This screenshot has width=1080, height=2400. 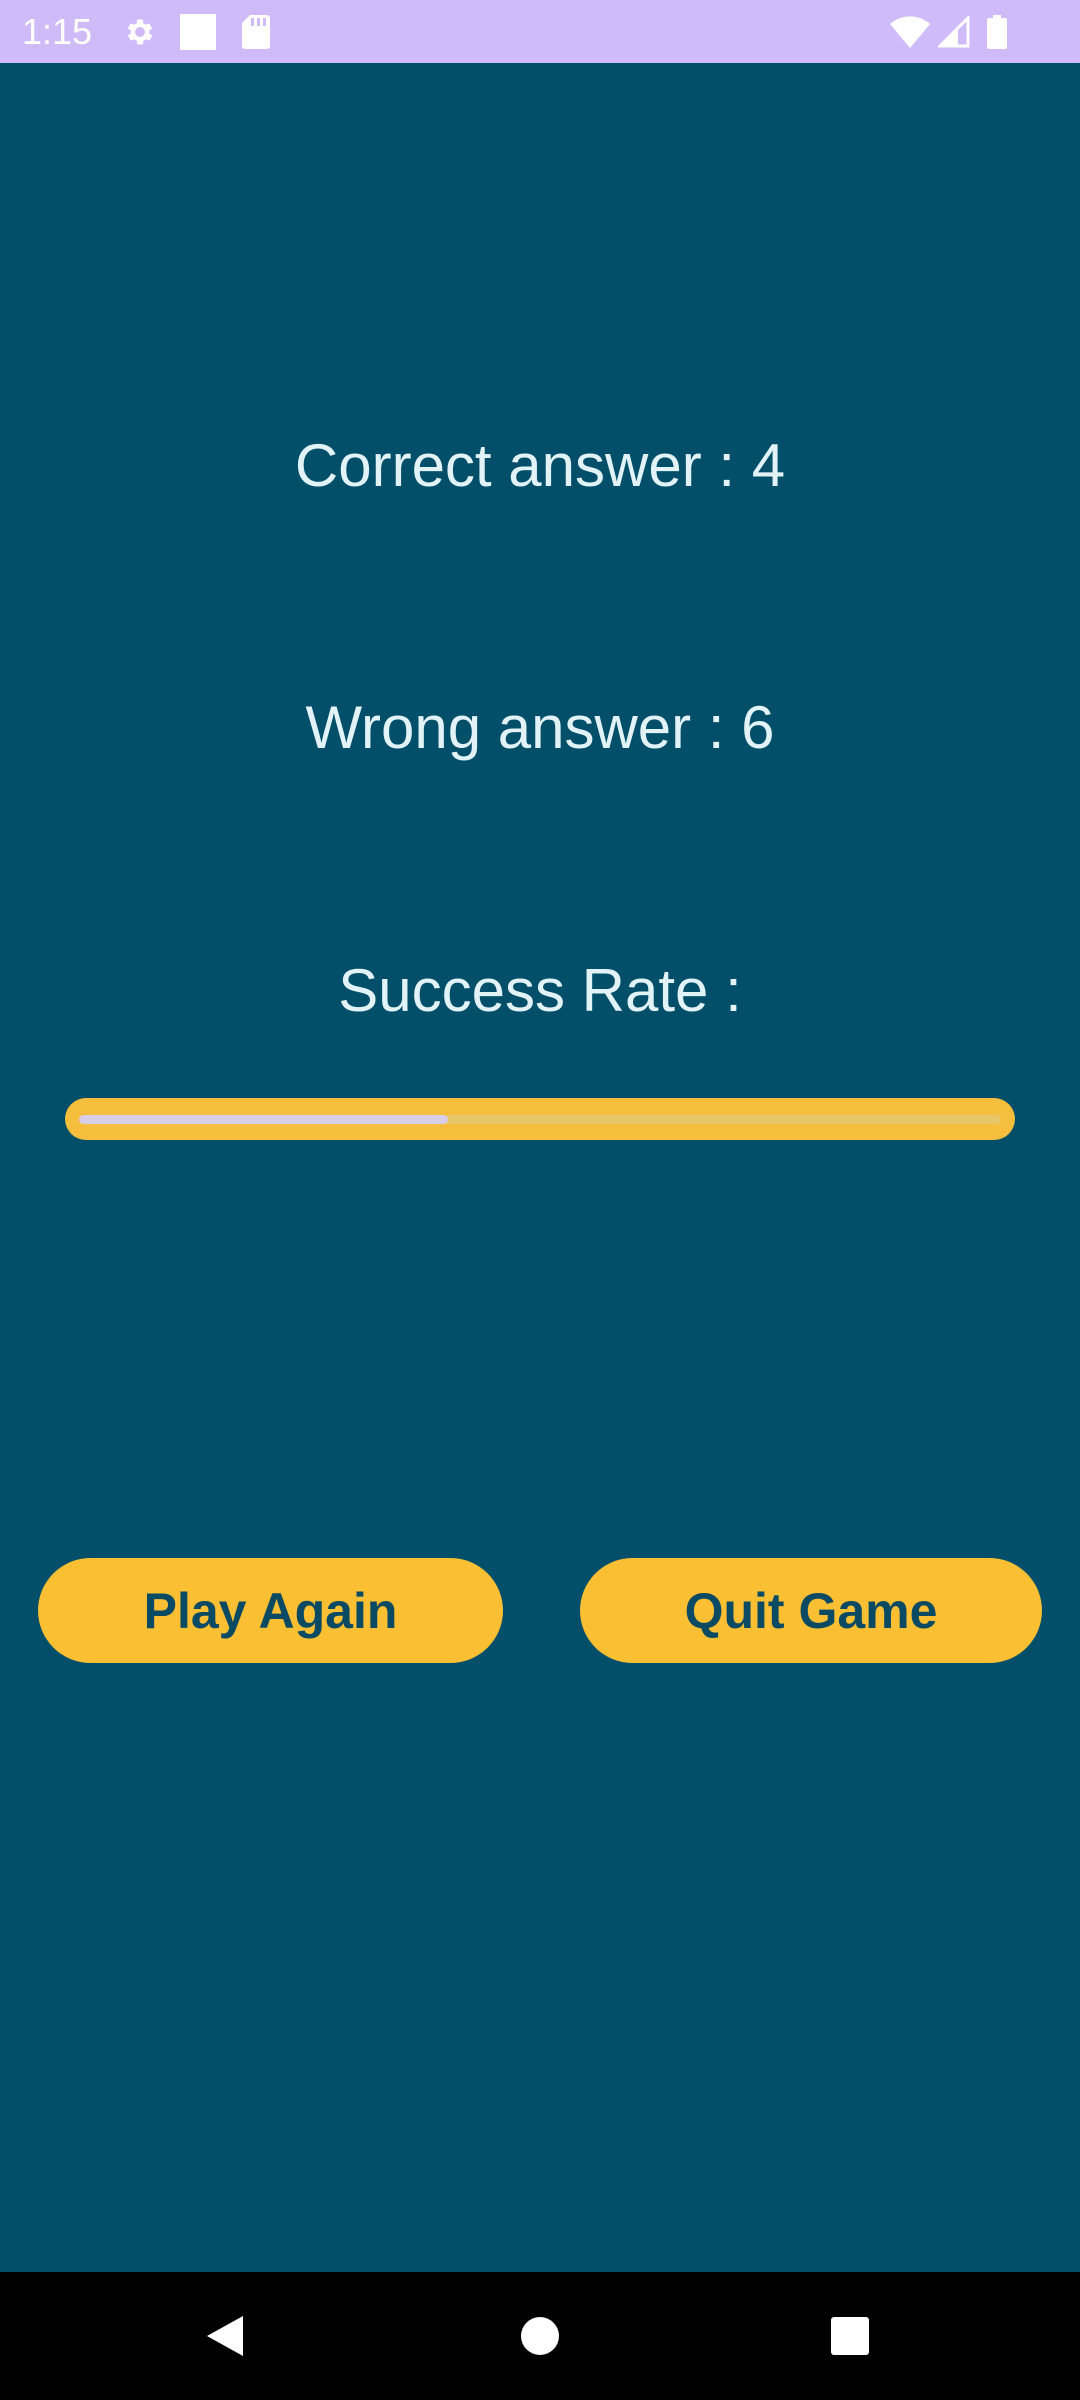 What do you see at coordinates (954, 31) in the screenshot?
I see `signal-icon` at bounding box center [954, 31].